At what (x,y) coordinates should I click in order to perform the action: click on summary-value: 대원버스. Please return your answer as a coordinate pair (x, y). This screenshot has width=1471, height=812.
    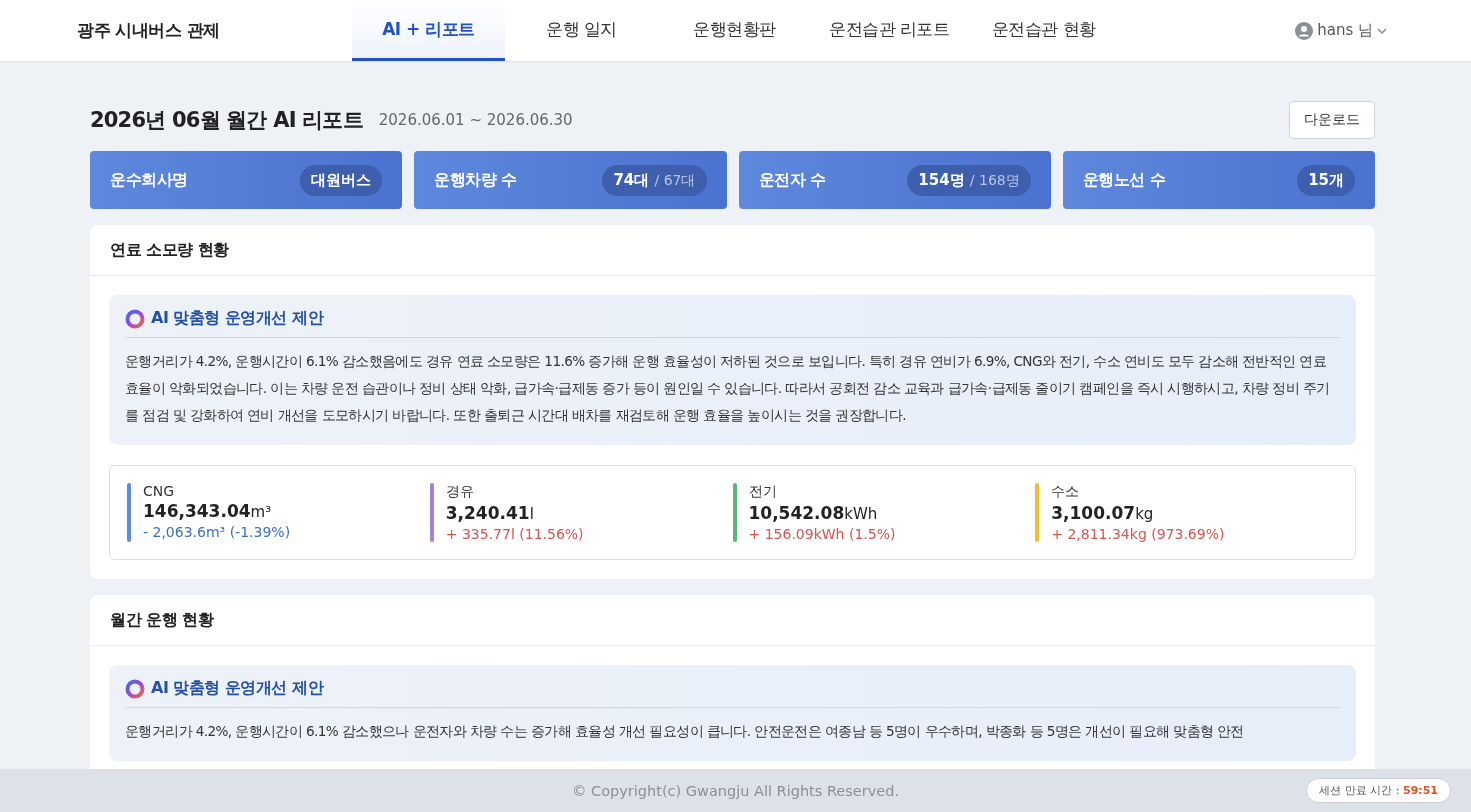
    Looking at the image, I should click on (341, 180).